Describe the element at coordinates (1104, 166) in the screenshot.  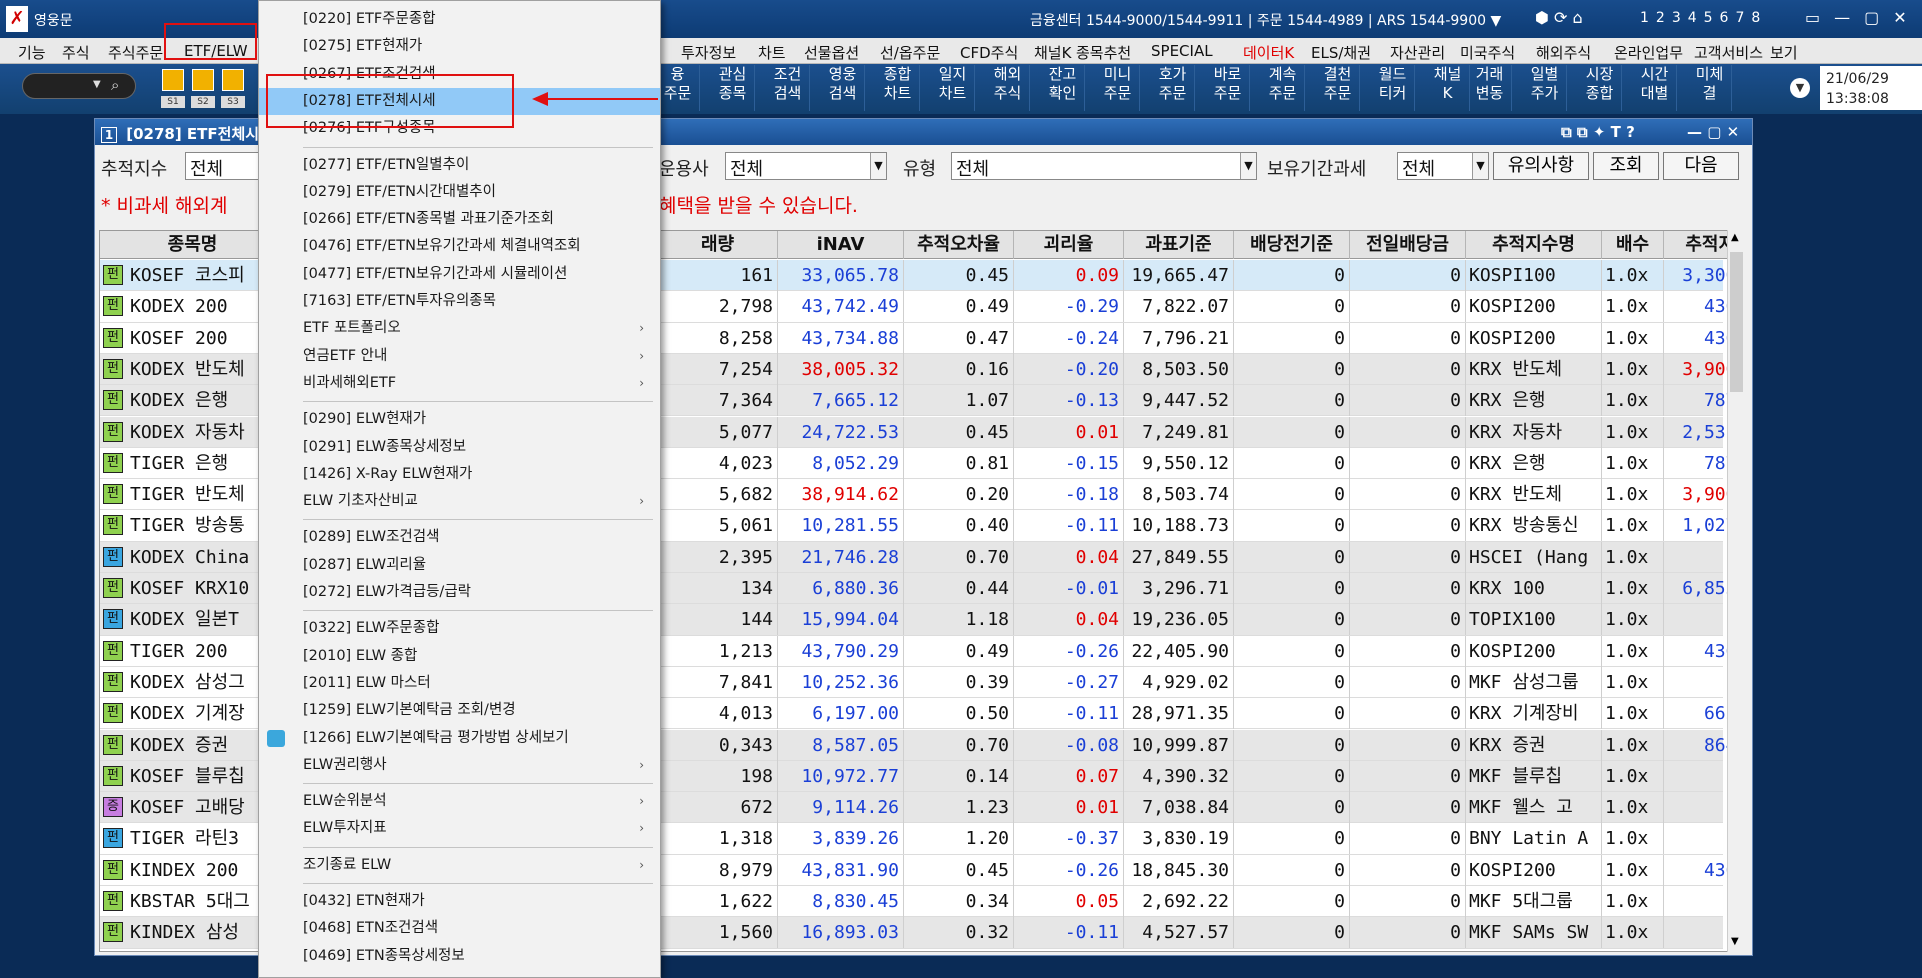
I see `type-select: 전체 ▼` at that location.